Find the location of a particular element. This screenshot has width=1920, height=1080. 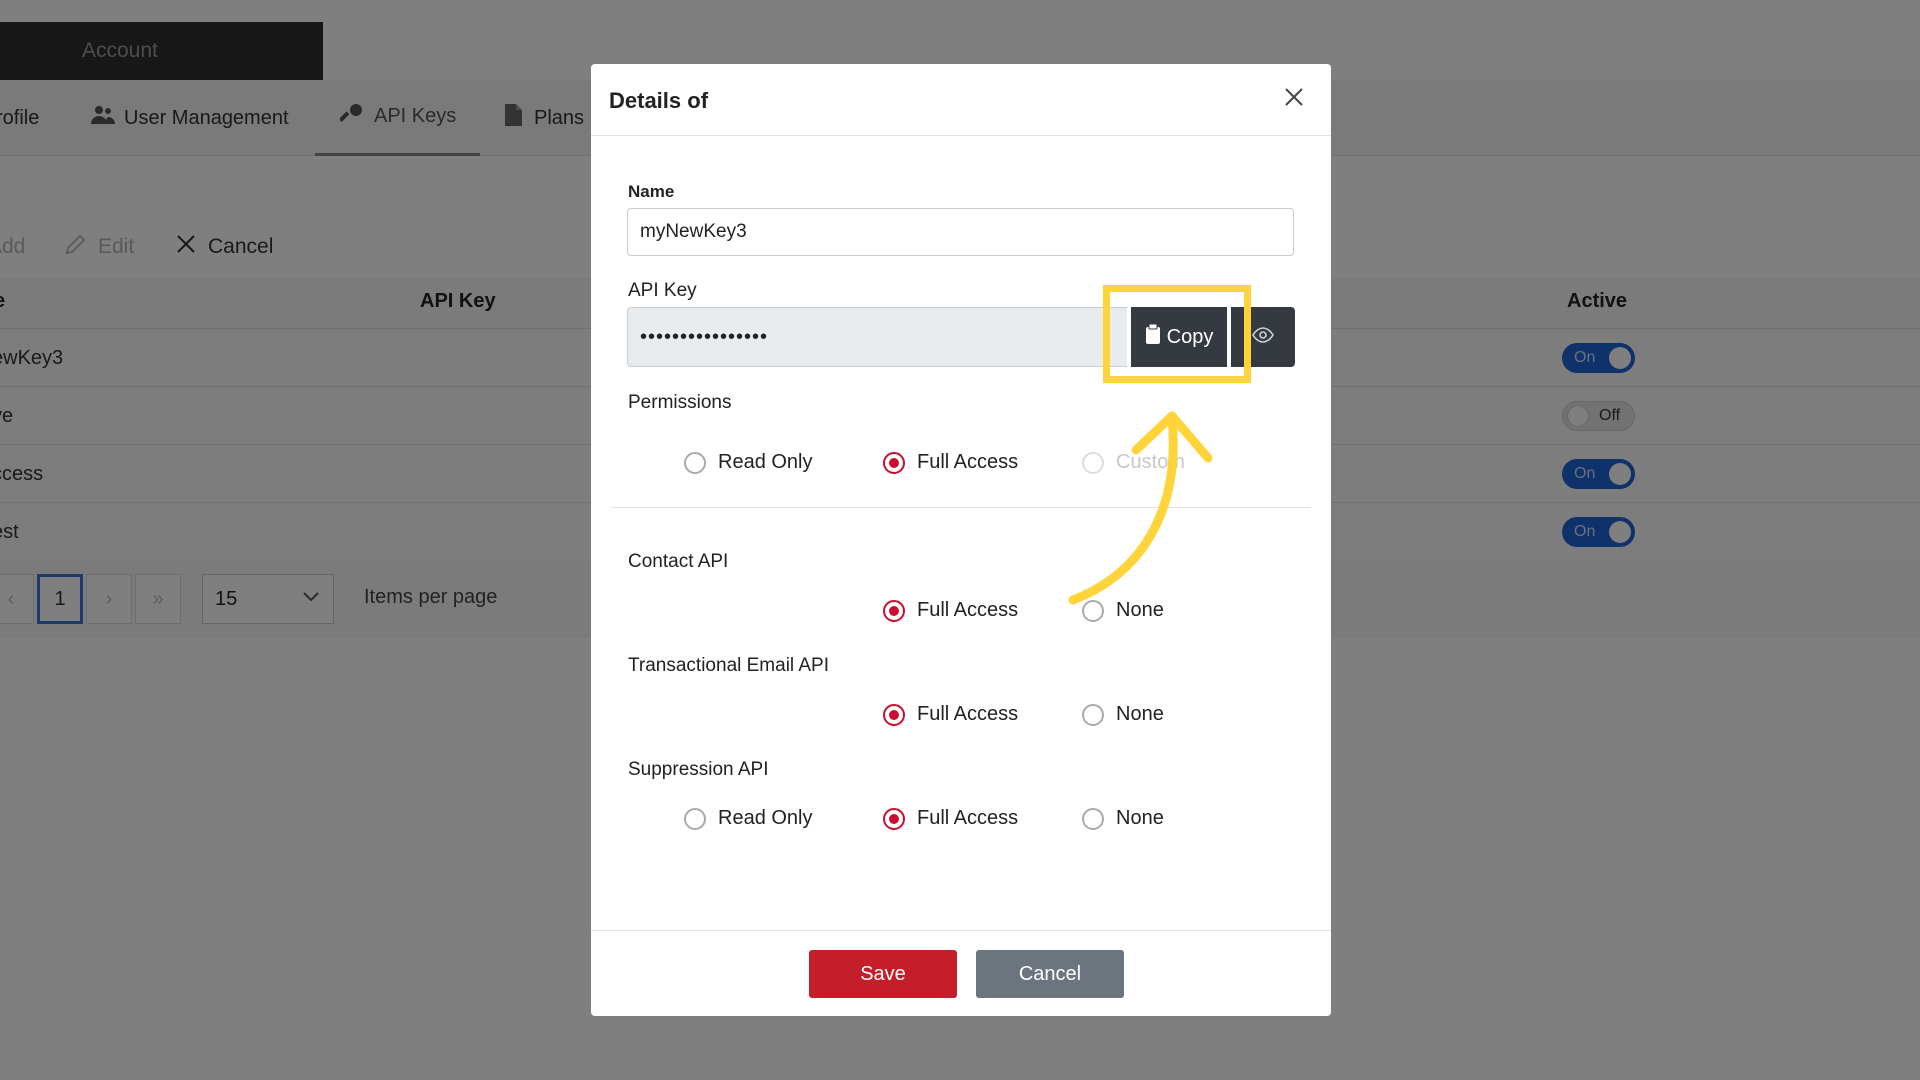

suppression-api-label: Suppression API is located at coordinates (698, 769).